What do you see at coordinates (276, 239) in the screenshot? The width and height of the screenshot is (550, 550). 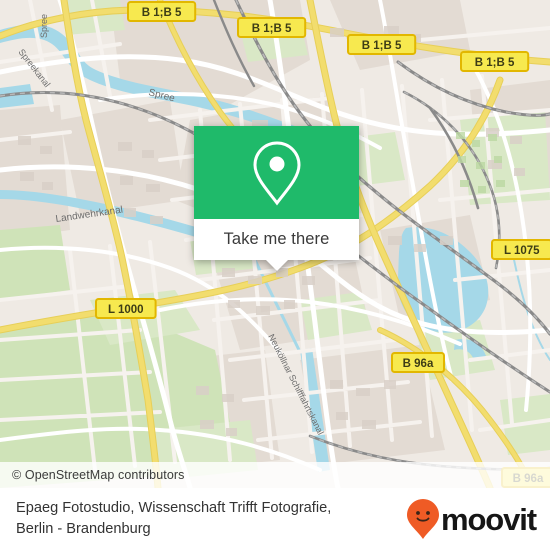 I see `take-me-there-label: Take me there` at bounding box center [276, 239].